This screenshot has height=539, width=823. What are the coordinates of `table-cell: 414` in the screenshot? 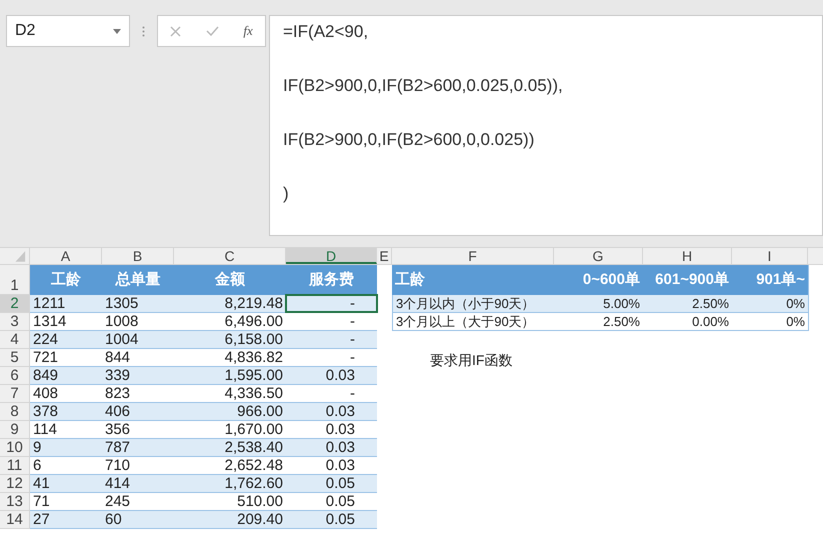 It's located at (138, 483).